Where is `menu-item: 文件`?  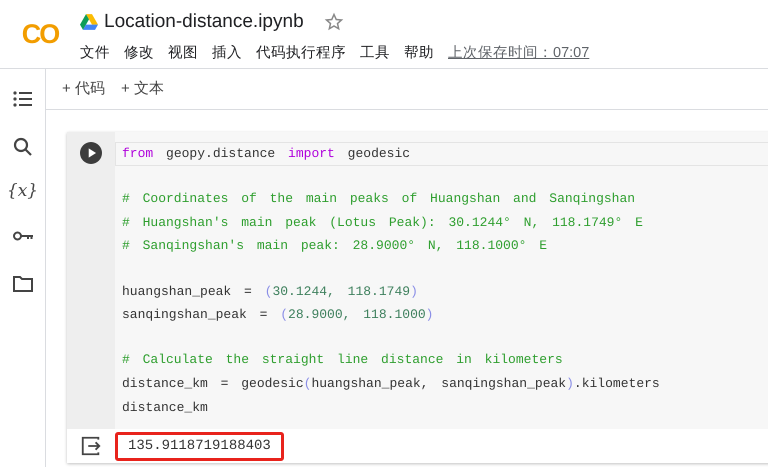
menu-item: 文件 is located at coordinates (95, 53).